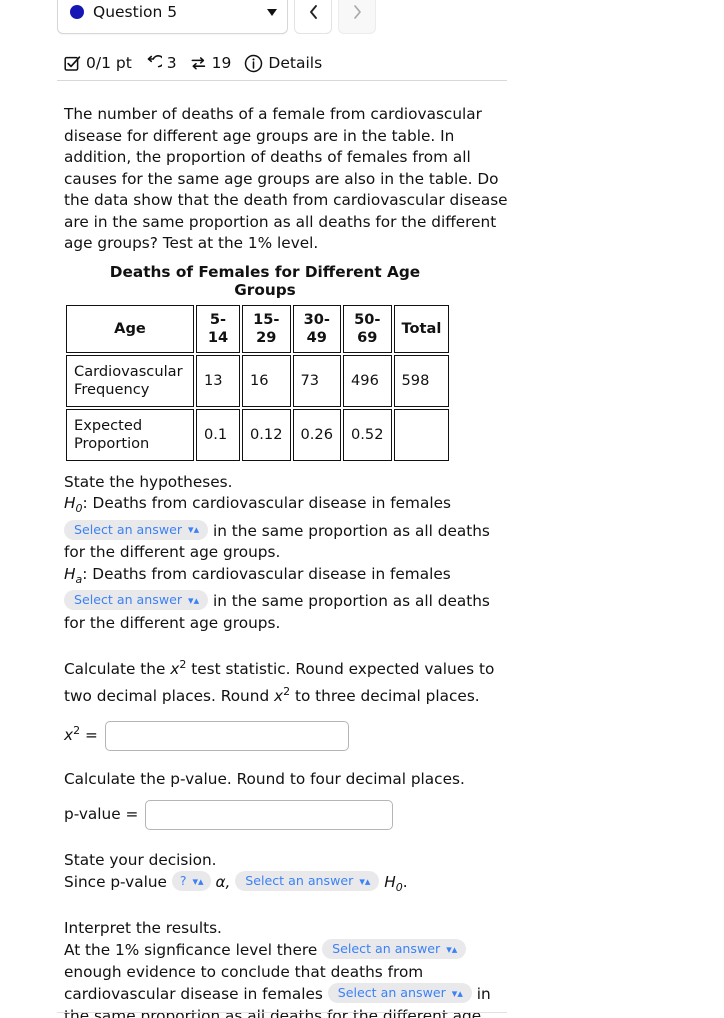 This screenshot has width=724, height=1018. I want to click on cell-prop-30-49: 0.26, so click(316, 434).